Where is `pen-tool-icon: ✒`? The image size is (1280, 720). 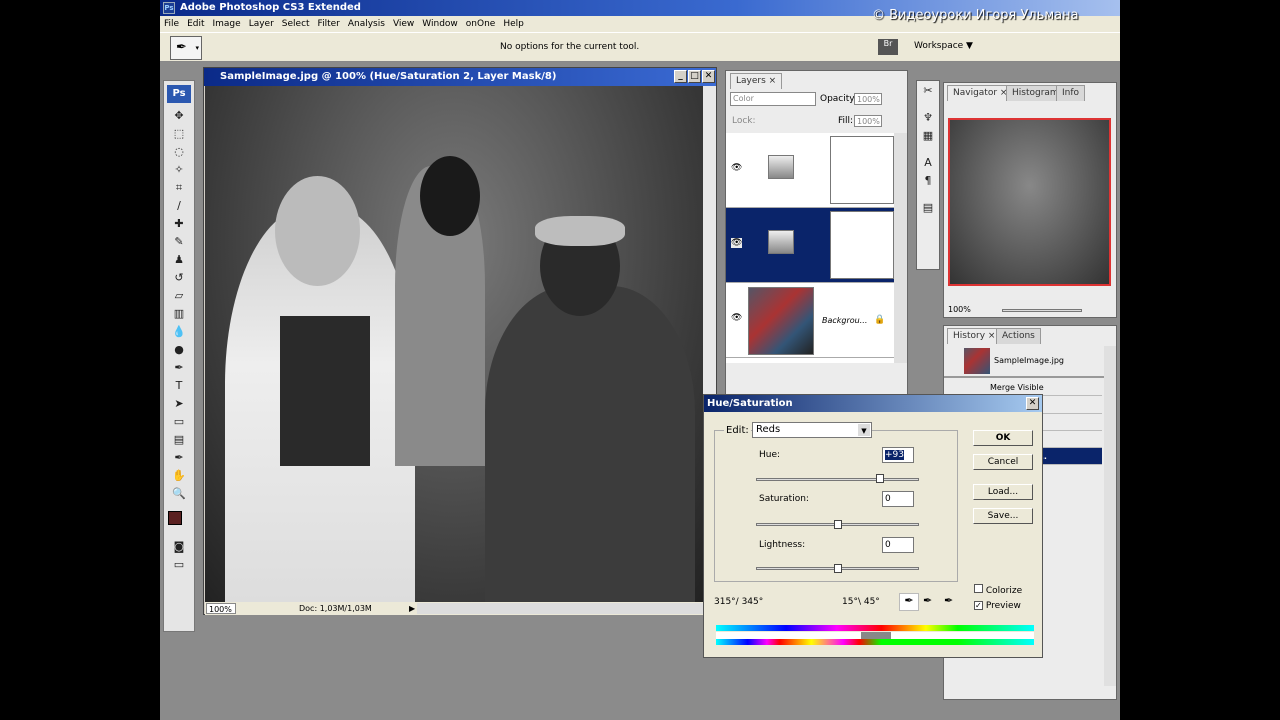 pen-tool-icon: ✒ is located at coordinates (179, 367).